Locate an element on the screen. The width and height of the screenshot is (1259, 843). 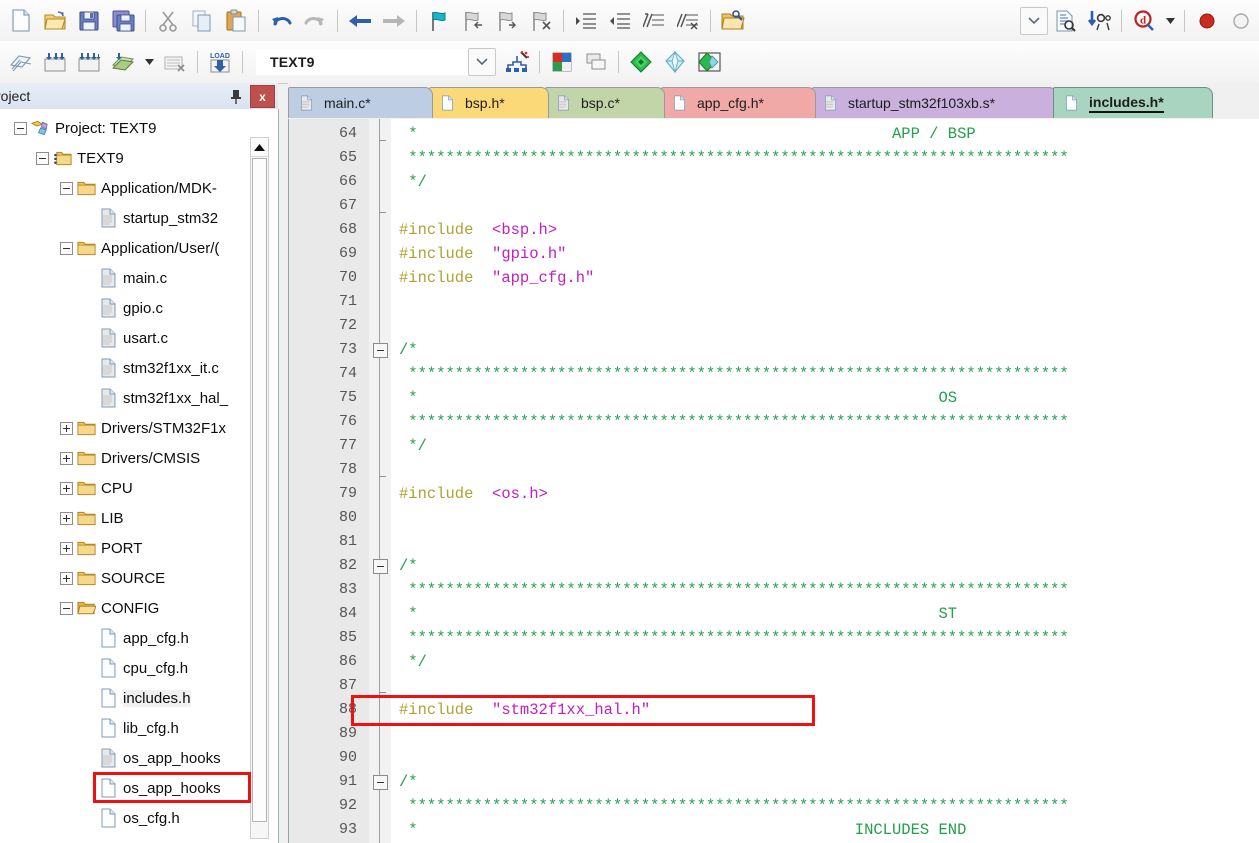
tree-item: Drivers/CMSIS is located at coordinates (131, 458).